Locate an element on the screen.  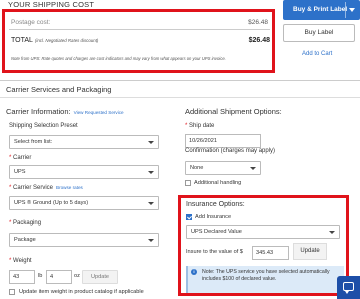
additional-handling-checkbox is located at coordinates (188, 183).